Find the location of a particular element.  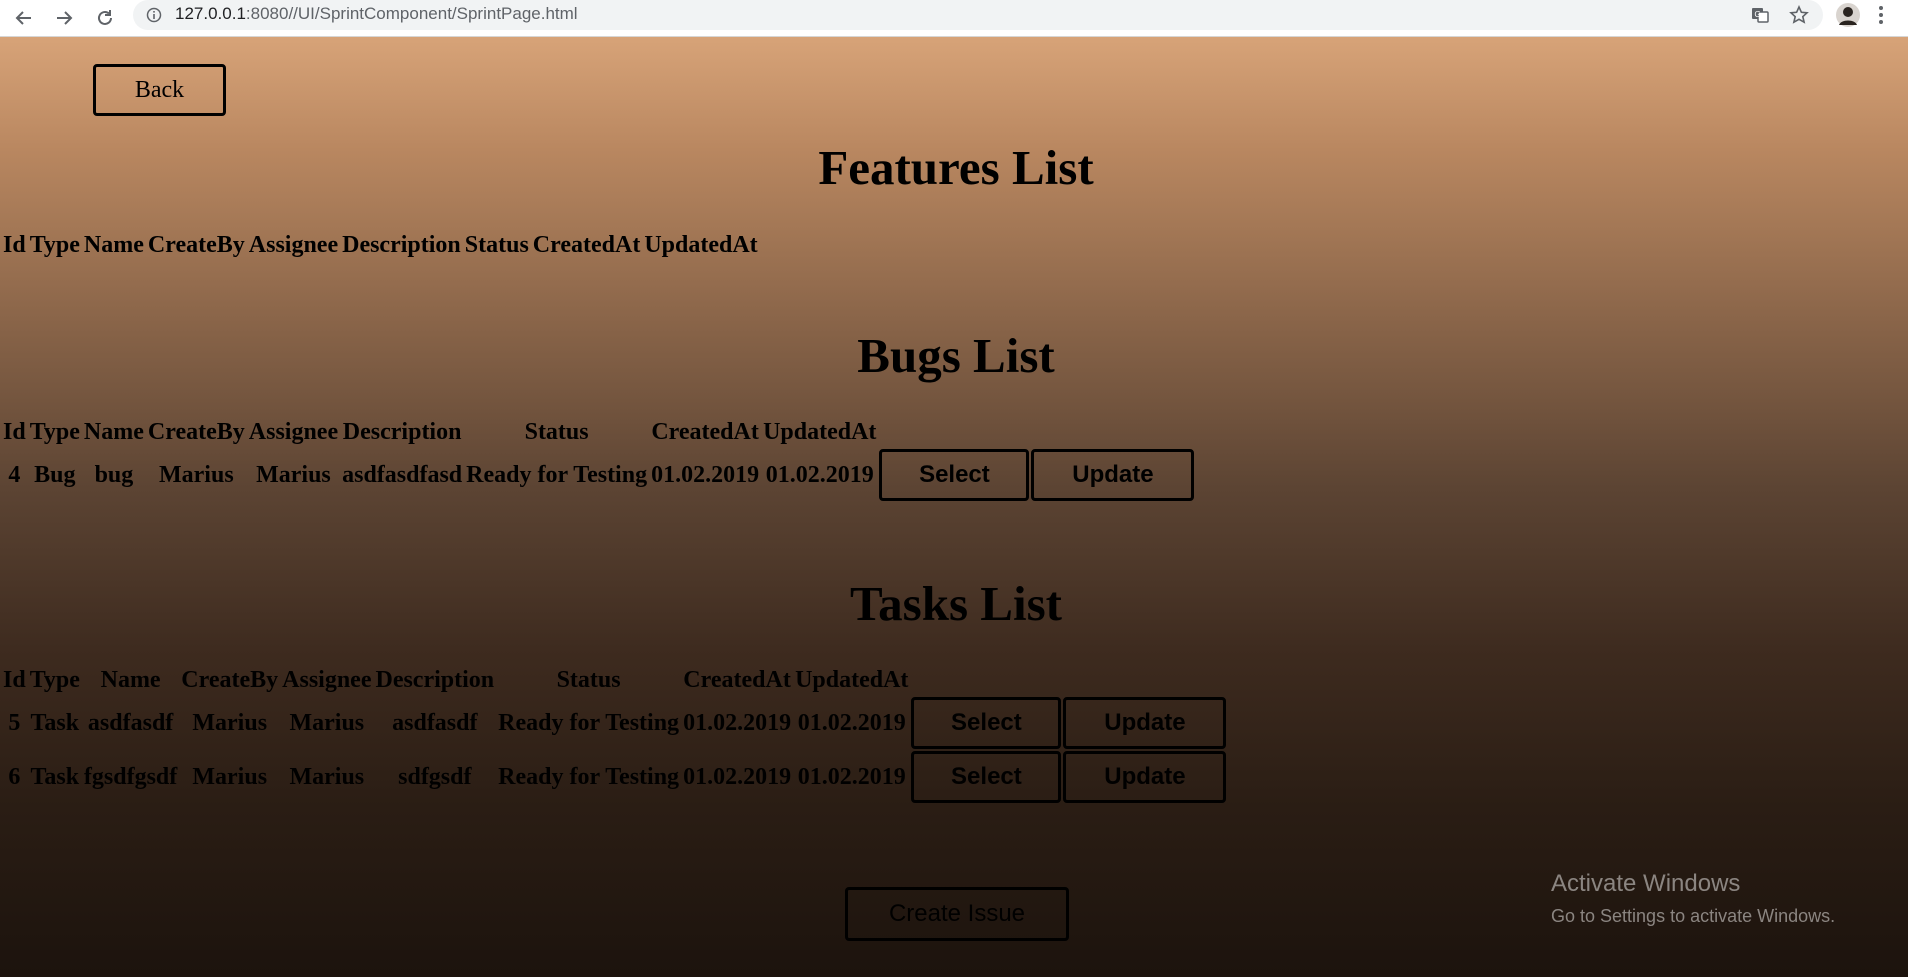

cell-description: sdfgsdf is located at coordinates (435, 776).